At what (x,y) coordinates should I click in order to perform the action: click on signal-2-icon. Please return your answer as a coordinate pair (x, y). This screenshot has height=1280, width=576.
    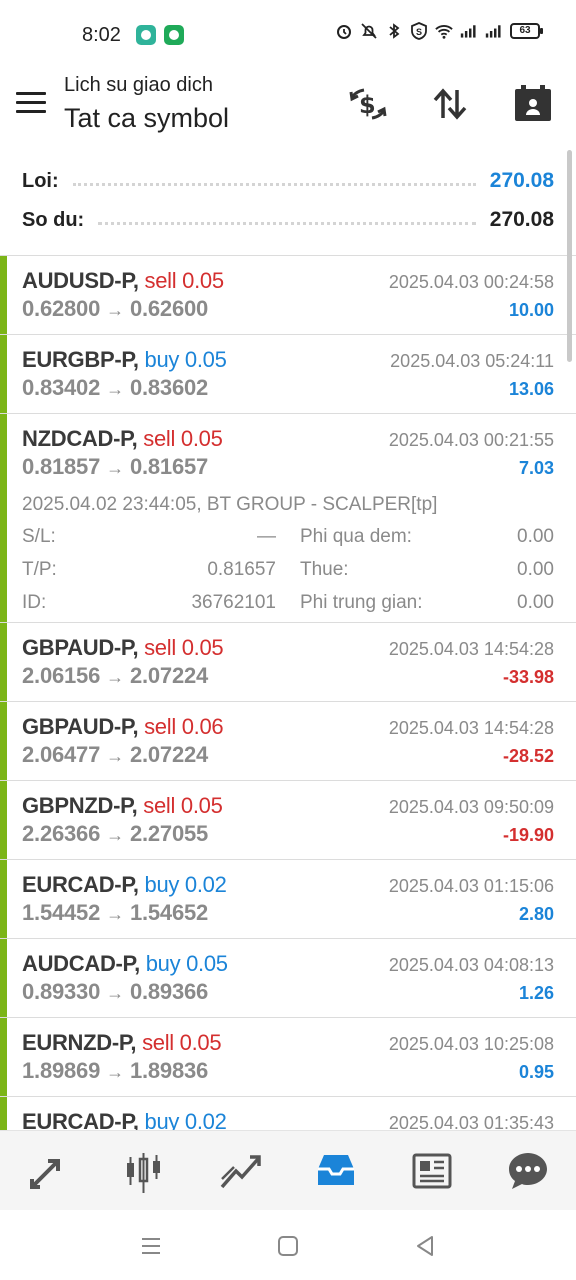
    Looking at the image, I should click on (493, 31).